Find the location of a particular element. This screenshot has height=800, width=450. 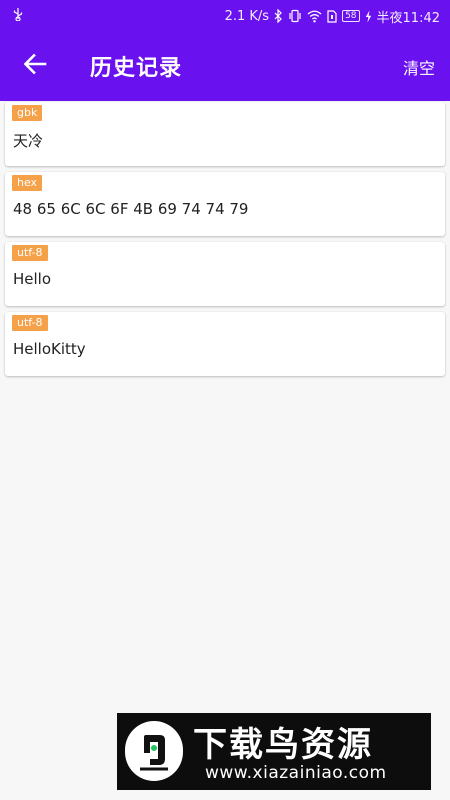

charging-icon is located at coordinates (368, 16).